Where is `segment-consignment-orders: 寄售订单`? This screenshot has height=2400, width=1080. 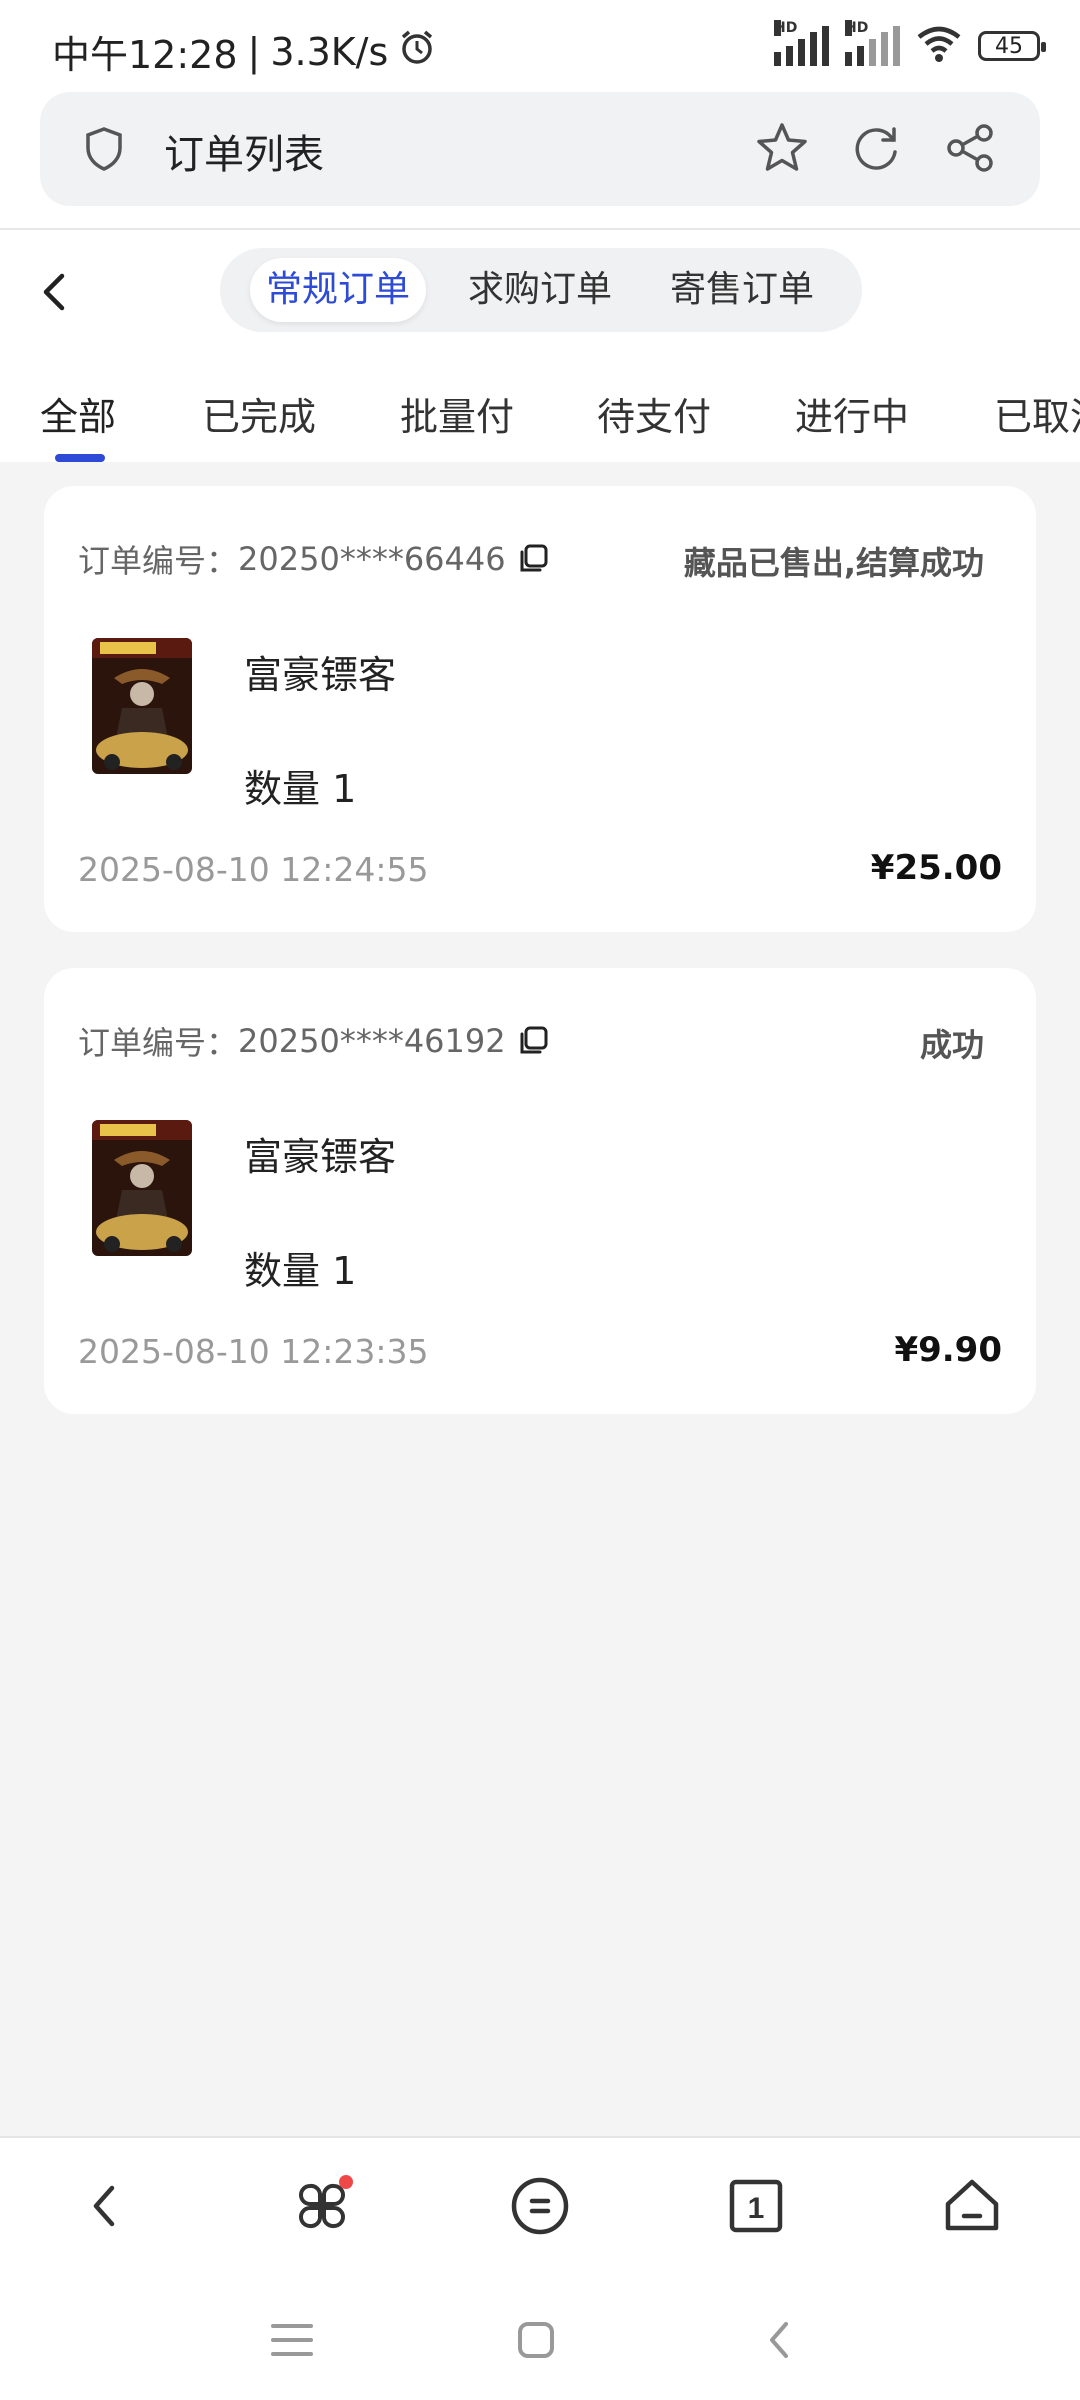
segment-consignment-orders: 寄售订单 is located at coordinates (742, 290).